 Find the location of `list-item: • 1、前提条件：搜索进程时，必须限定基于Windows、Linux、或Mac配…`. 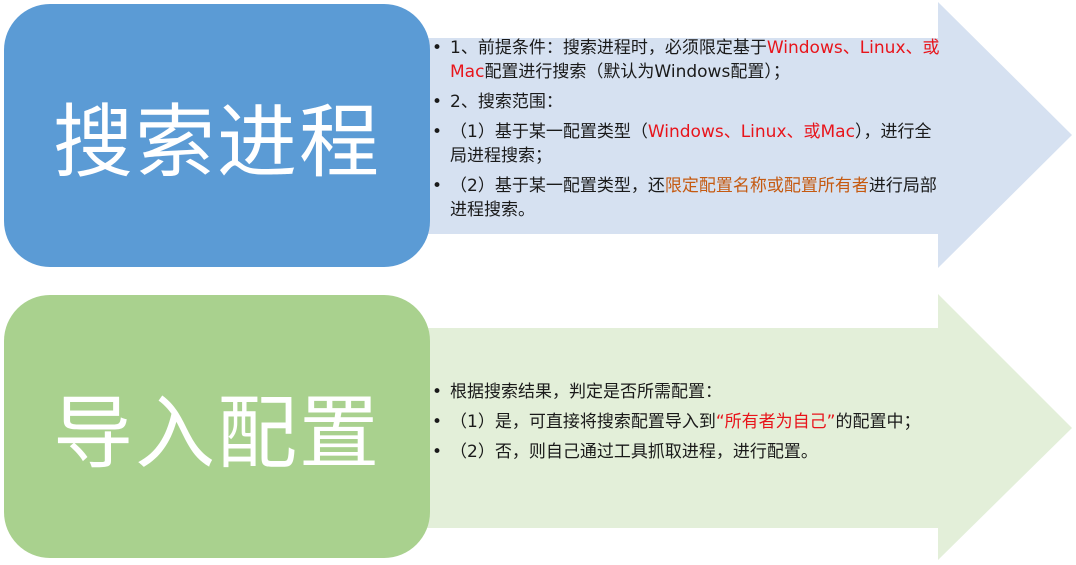

list-item: • 1、前提条件：搜索进程时，必须限定基于Windows、Linux、或Mac配… is located at coordinates (686, 60).